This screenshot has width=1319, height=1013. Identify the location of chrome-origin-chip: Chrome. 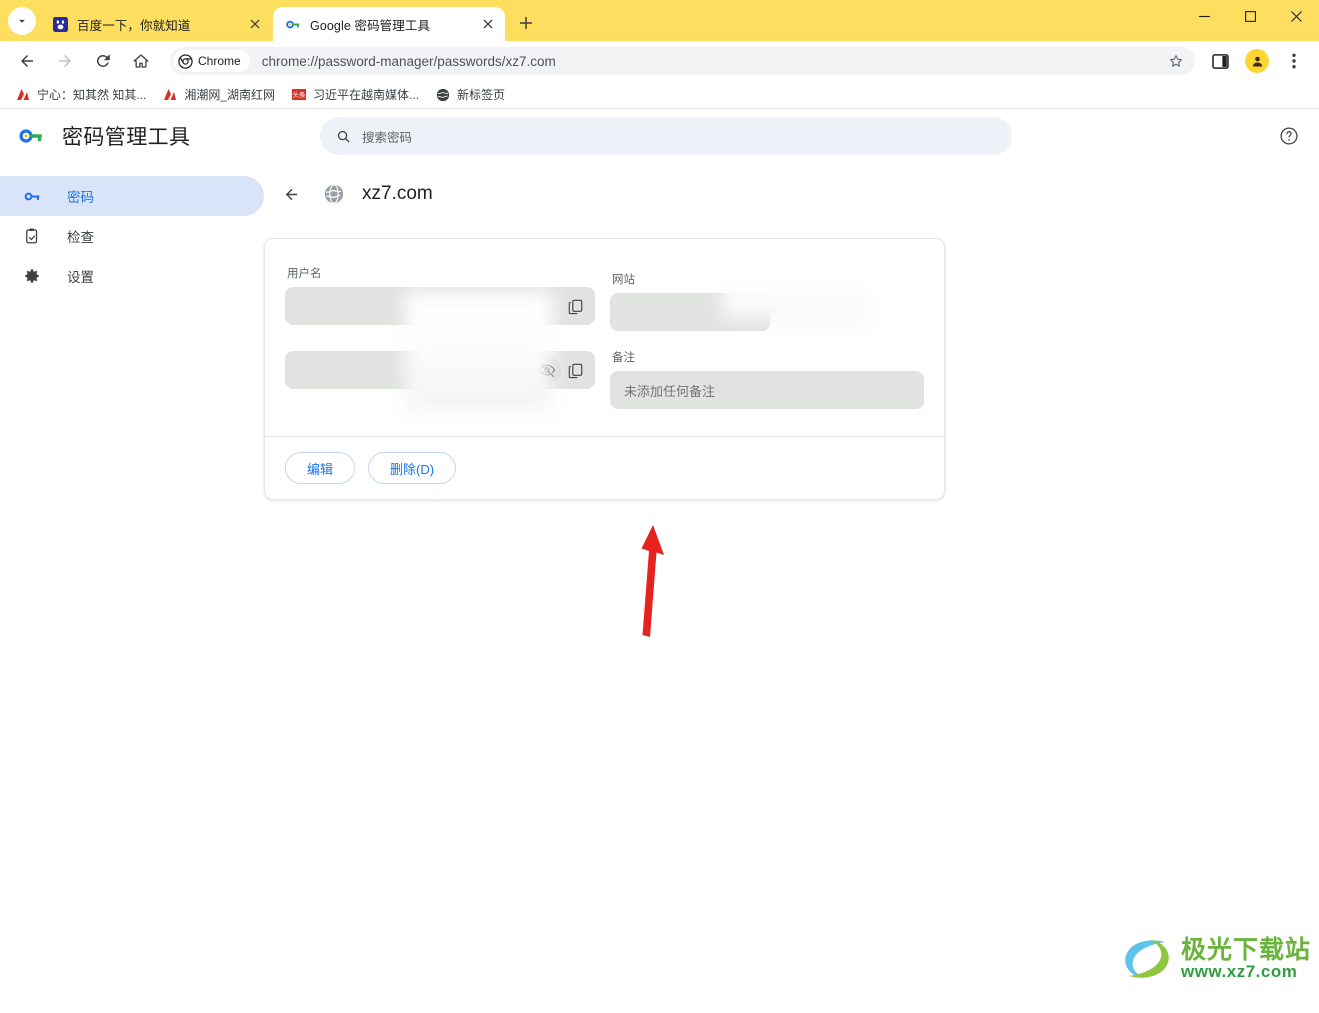
(211, 61).